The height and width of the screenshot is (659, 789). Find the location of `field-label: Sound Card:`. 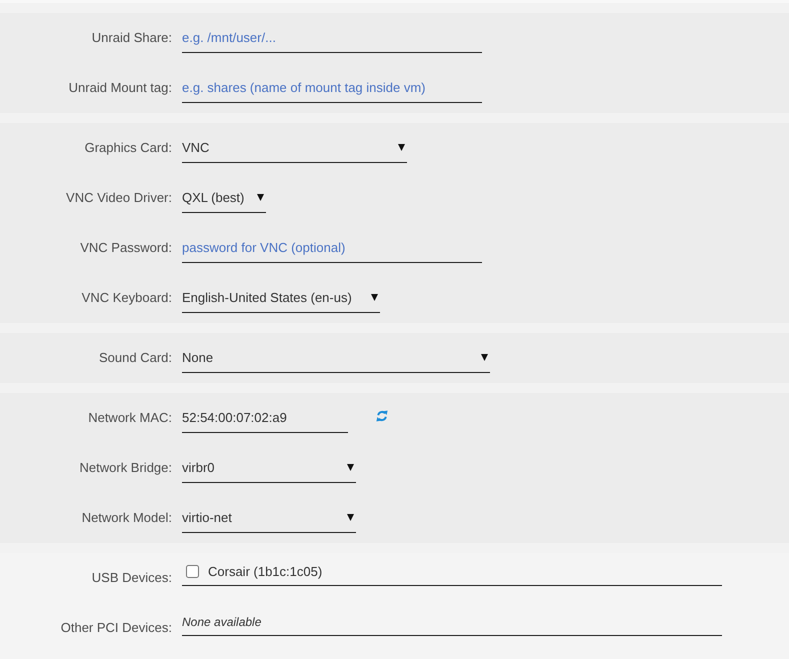

field-label: Sound Card: is located at coordinates (135, 358).